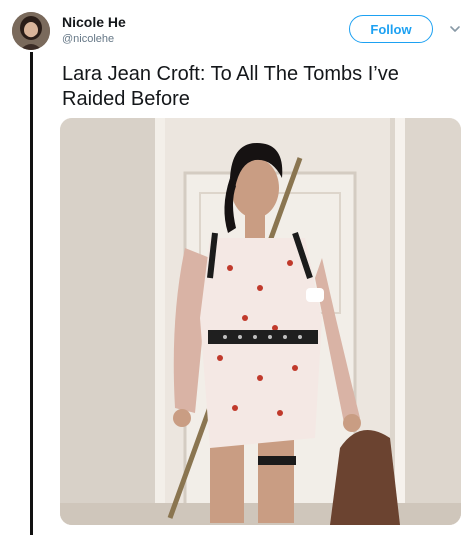 The image size is (476, 535). What do you see at coordinates (391, 29) in the screenshot?
I see `follow-button: Follow` at bounding box center [391, 29].